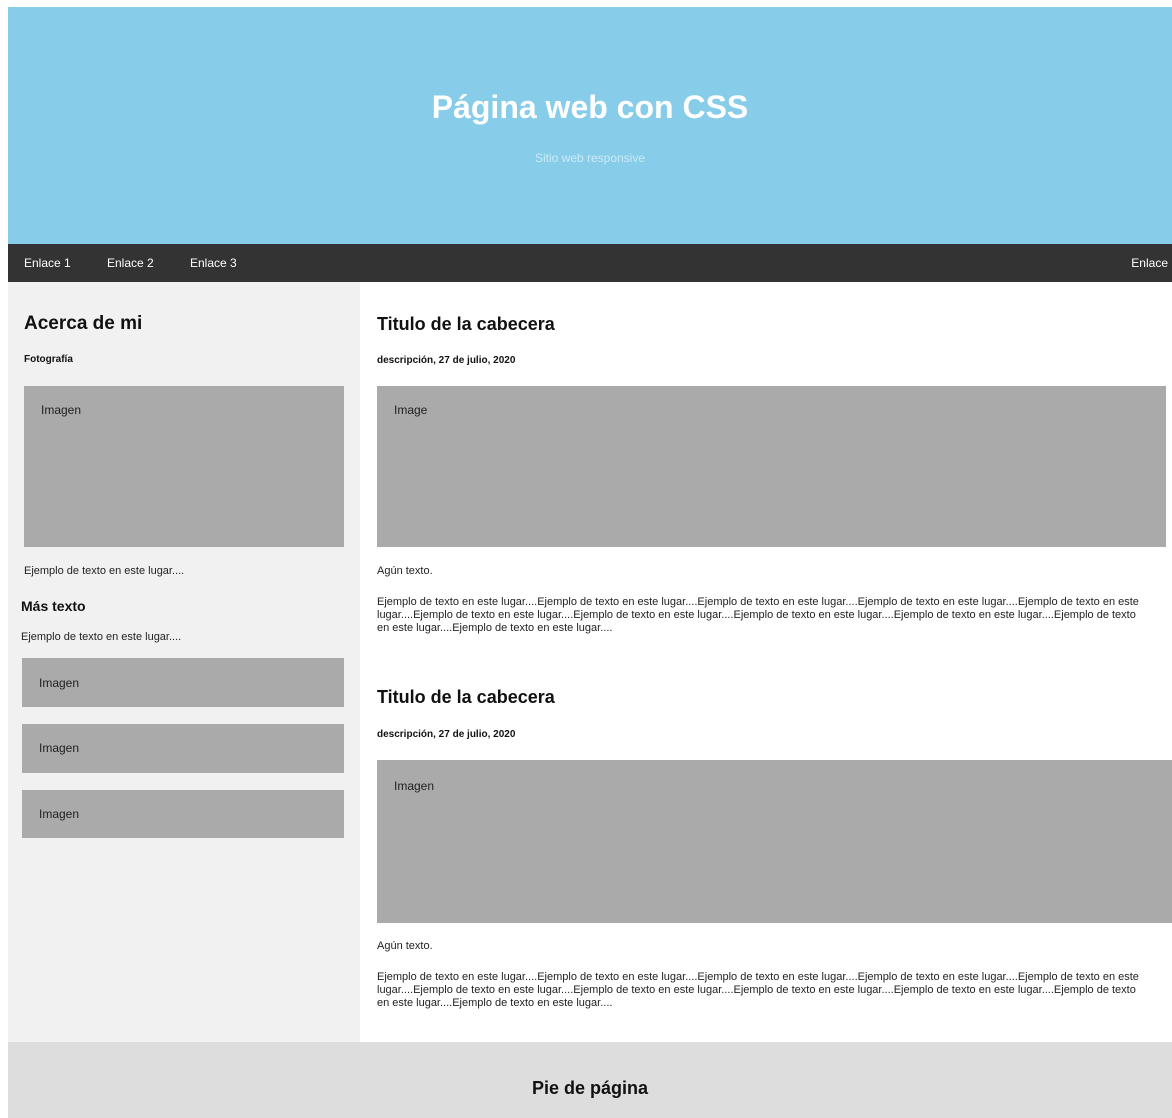  Describe the element at coordinates (466, 697) in the screenshot. I see `post-2-title: Titulo de la cabecera` at that location.